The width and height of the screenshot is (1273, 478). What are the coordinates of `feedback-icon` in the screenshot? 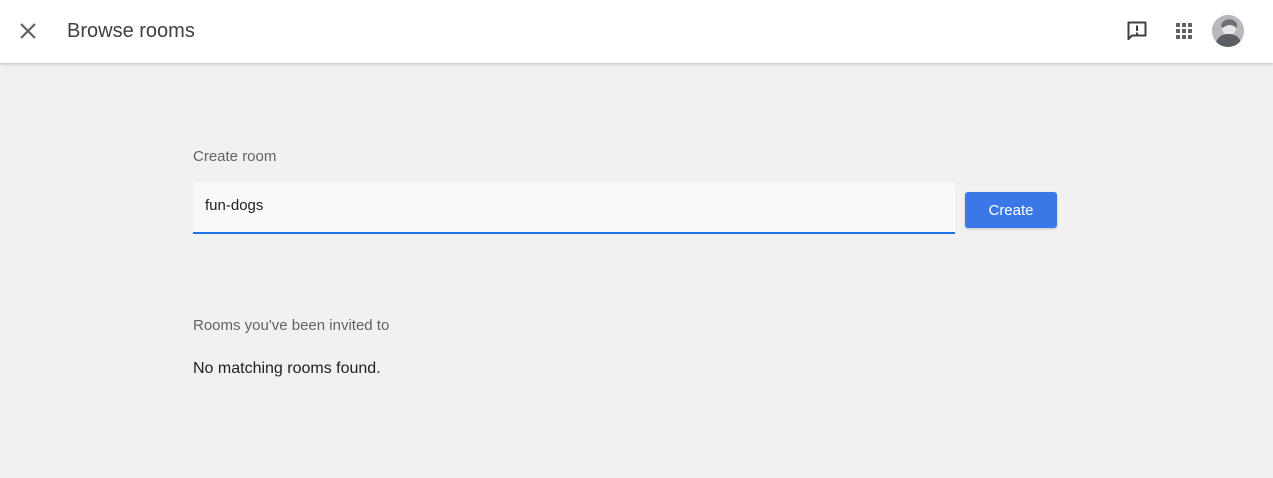 It's located at (1137, 30).